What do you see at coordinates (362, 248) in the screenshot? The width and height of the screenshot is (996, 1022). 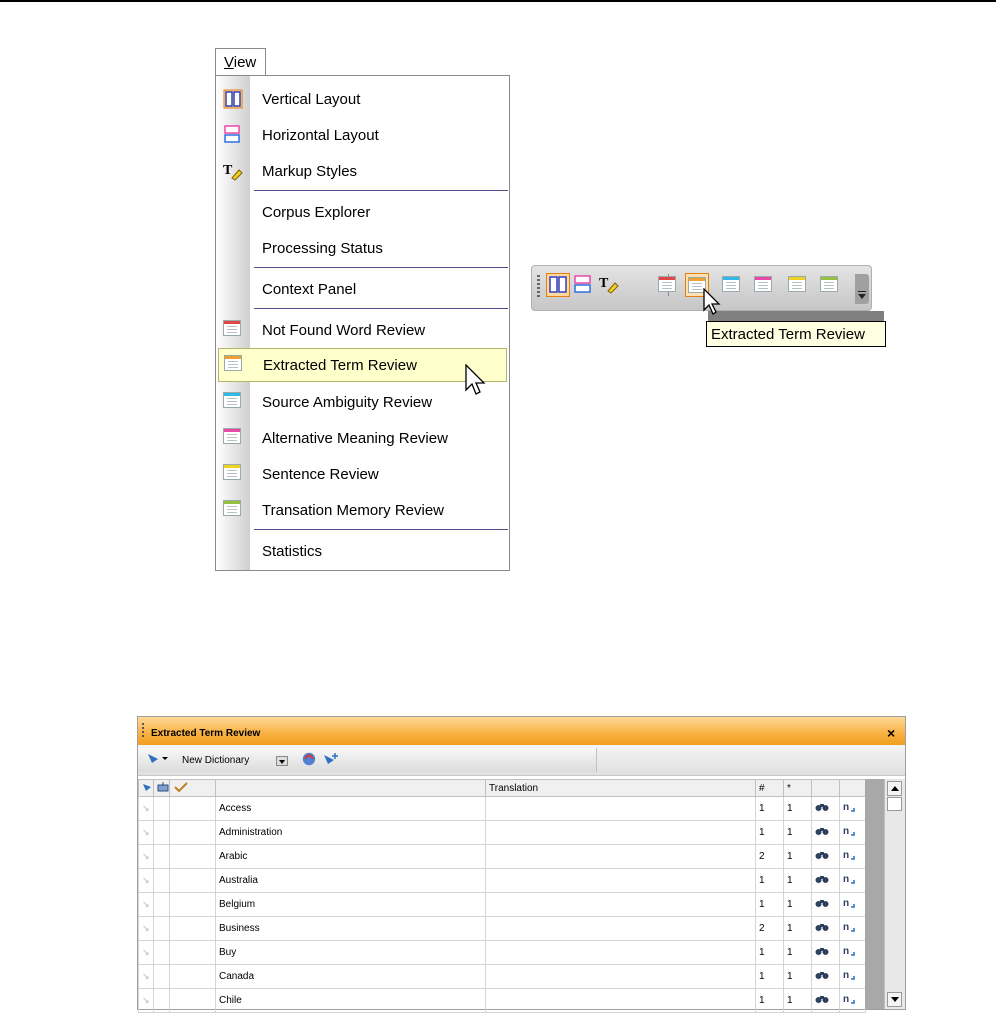 I see `menu-item-processing-status: Processing Status` at bounding box center [362, 248].